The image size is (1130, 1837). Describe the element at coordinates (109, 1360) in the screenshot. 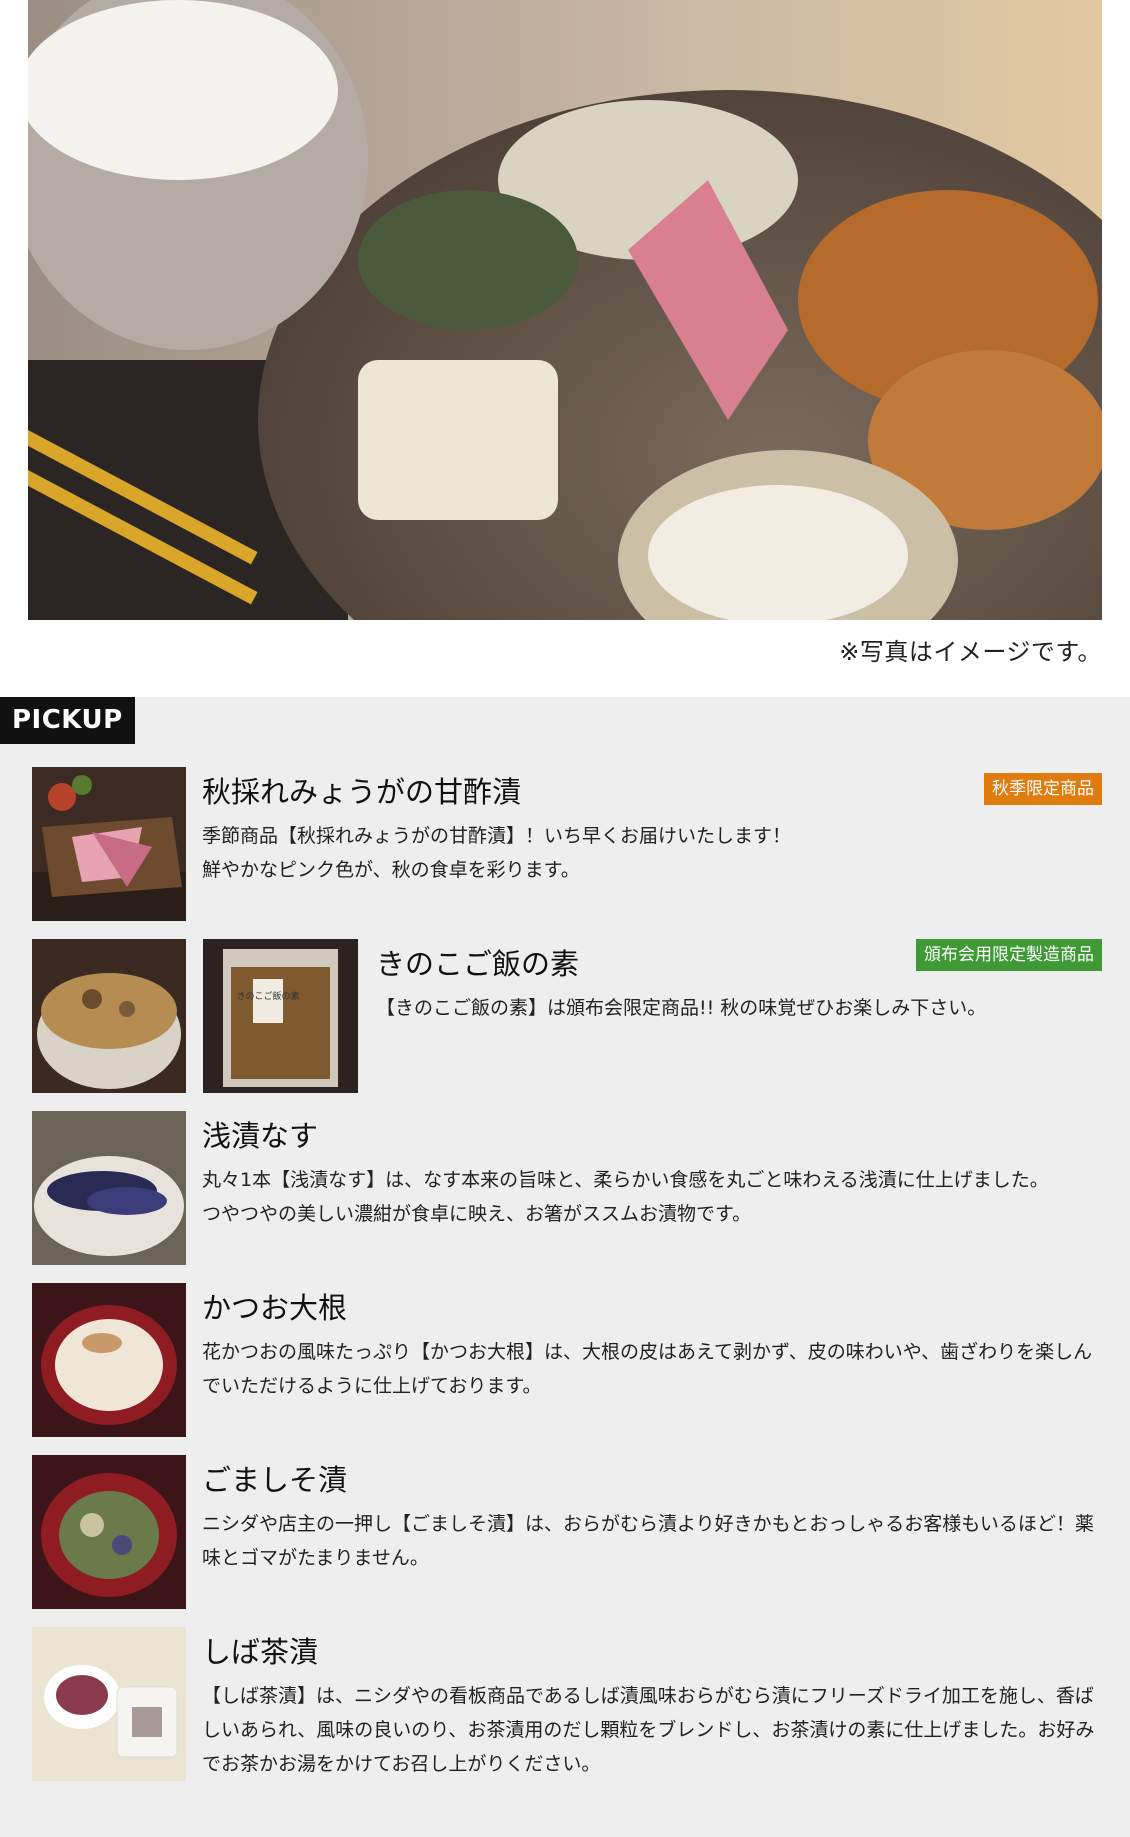

I see `katsuo-daikon-thumbnail` at that location.